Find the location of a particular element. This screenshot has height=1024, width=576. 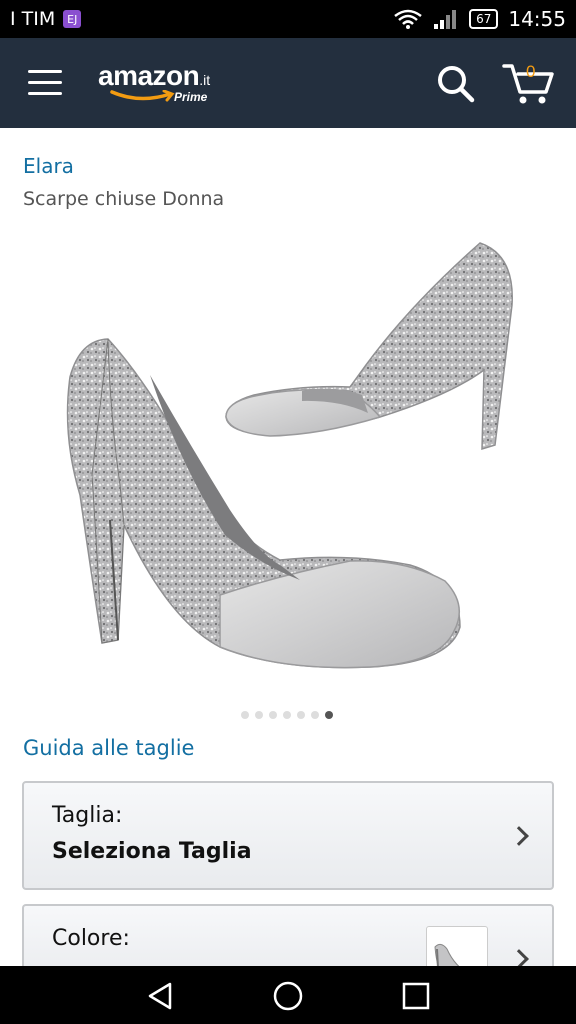

brand-link: Elara is located at coordinates (48, 166).